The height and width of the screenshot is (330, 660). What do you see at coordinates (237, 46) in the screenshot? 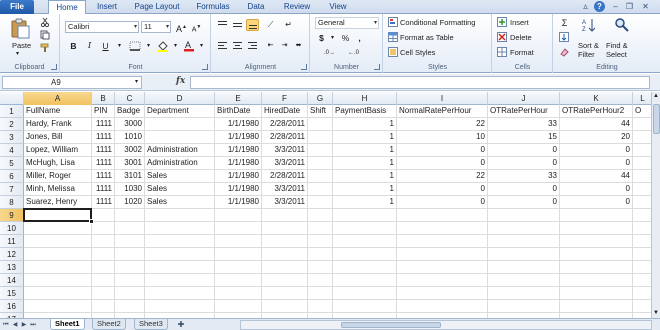
I see `align-center-icon` at bounding box center [237, 46].